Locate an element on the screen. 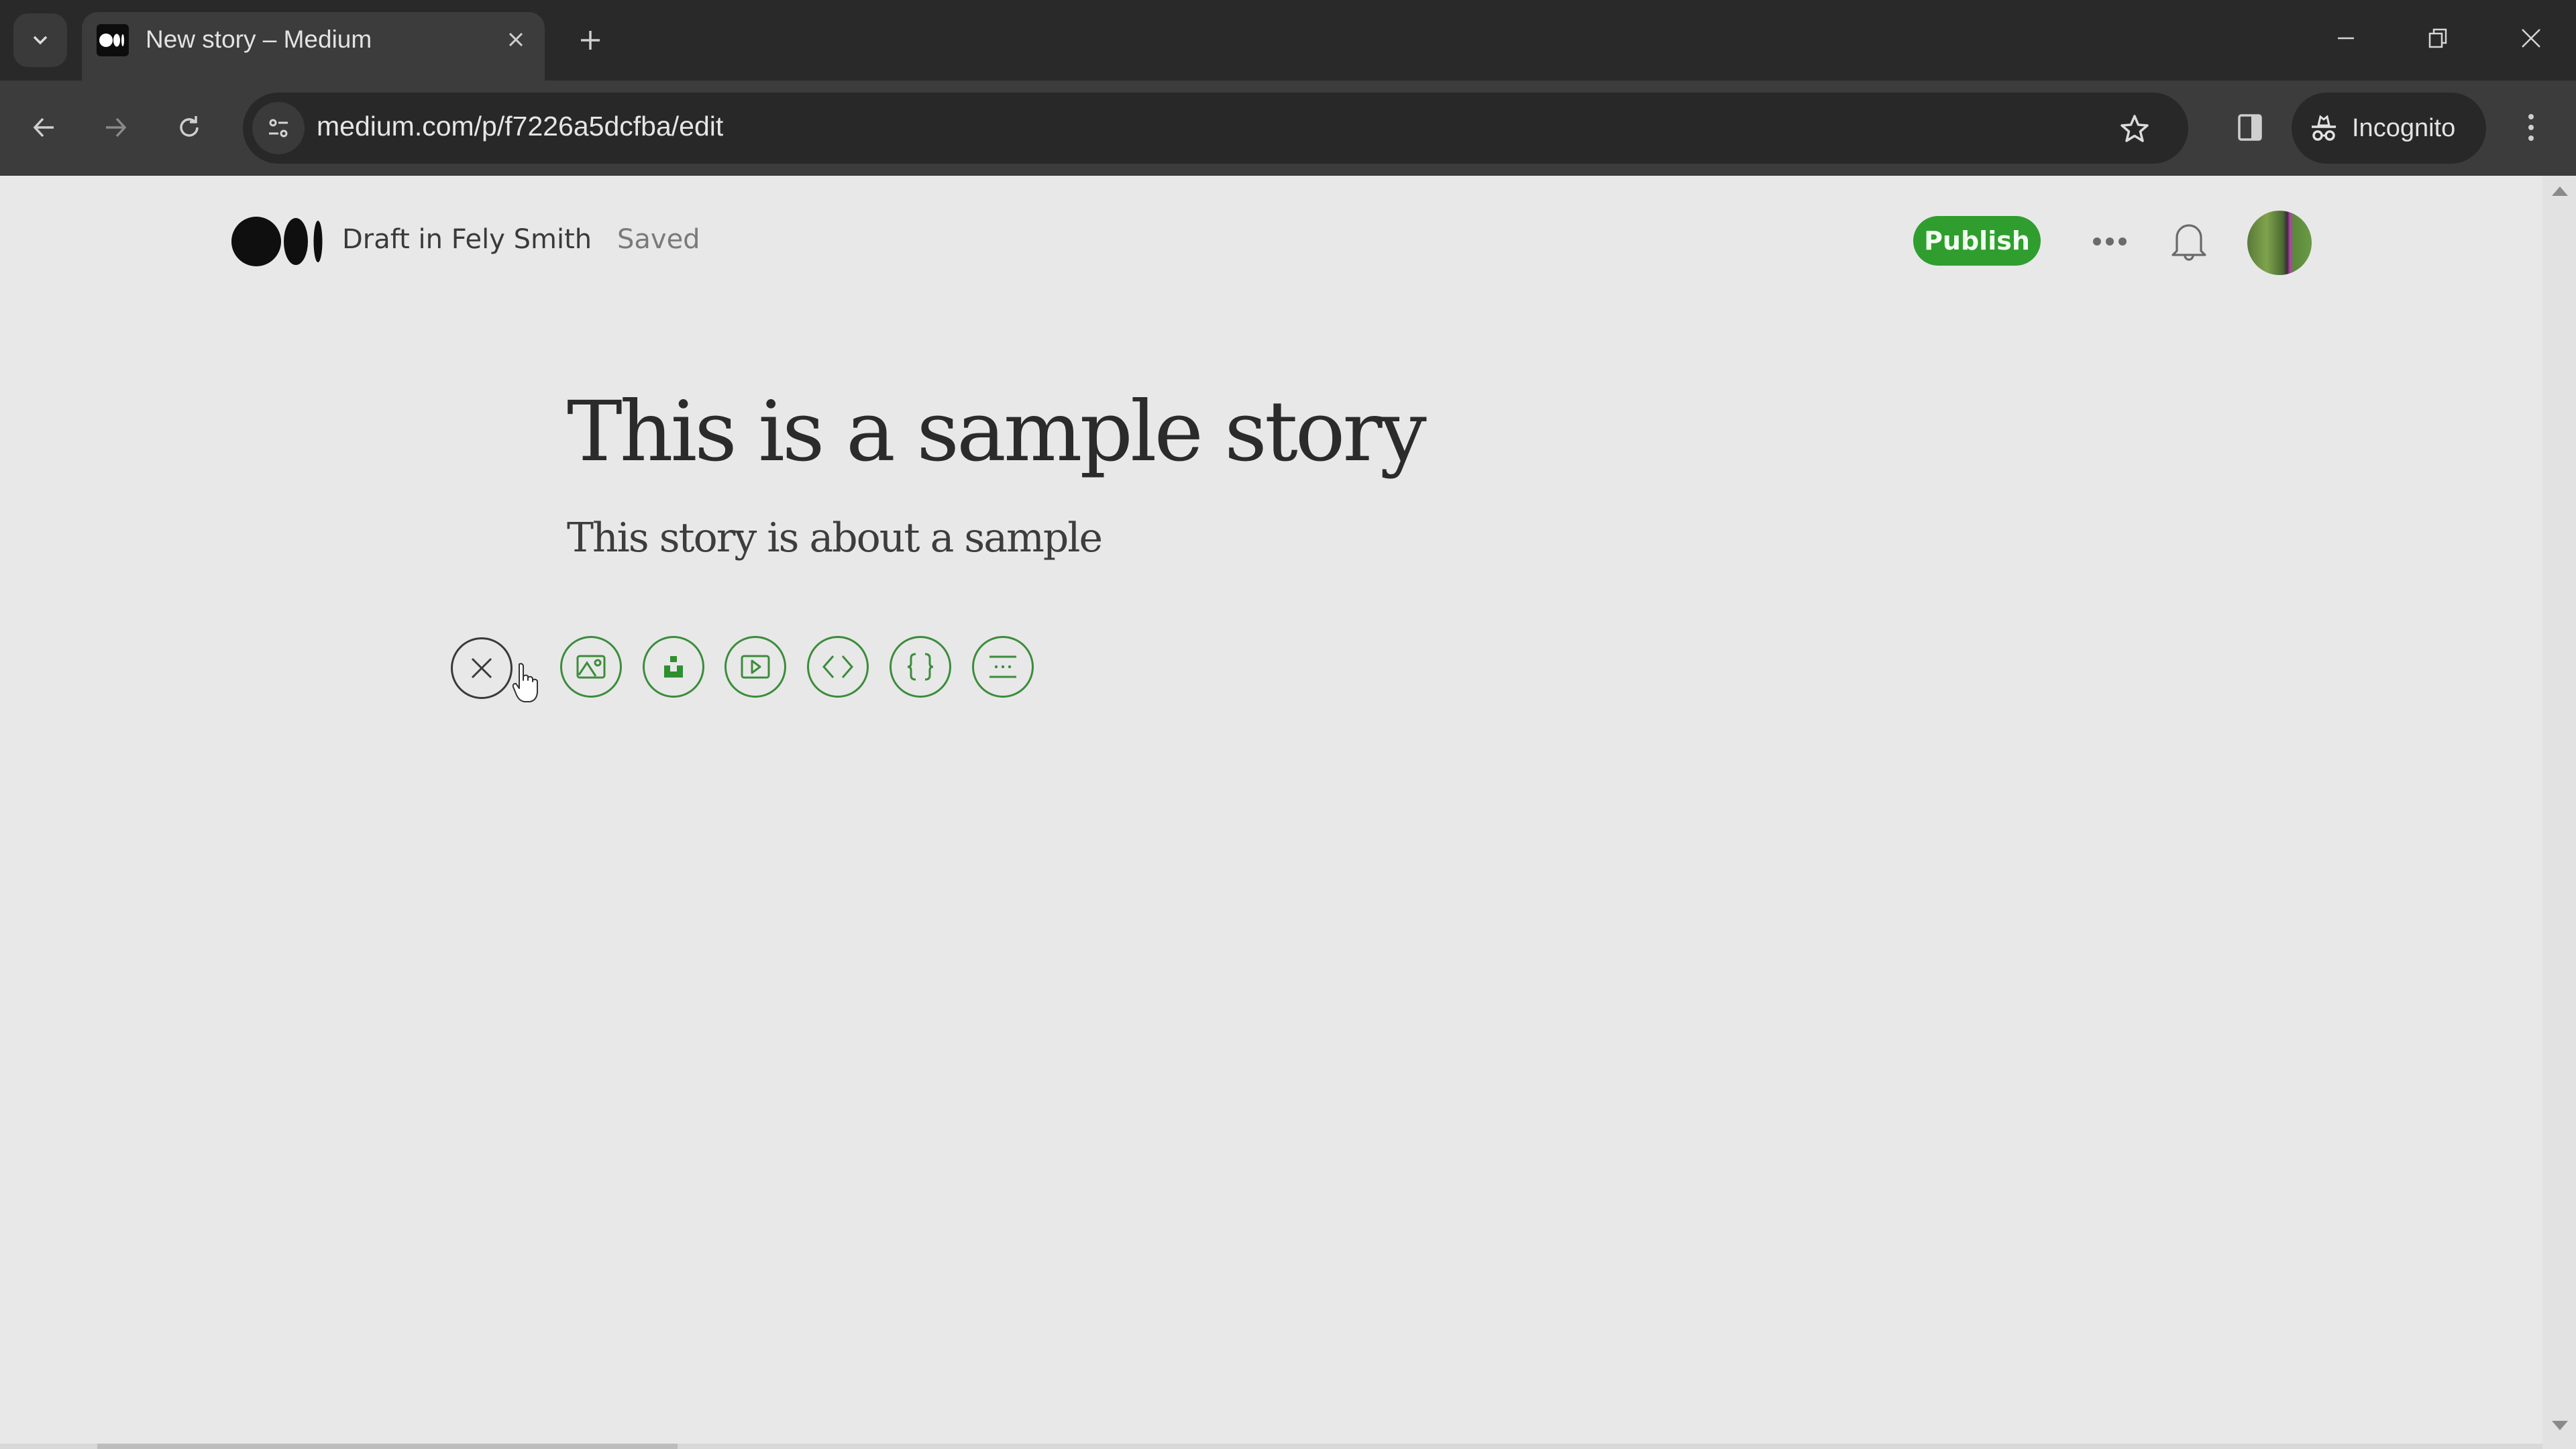  incognito-label: Incognito is located at coordinates (2404, 127).